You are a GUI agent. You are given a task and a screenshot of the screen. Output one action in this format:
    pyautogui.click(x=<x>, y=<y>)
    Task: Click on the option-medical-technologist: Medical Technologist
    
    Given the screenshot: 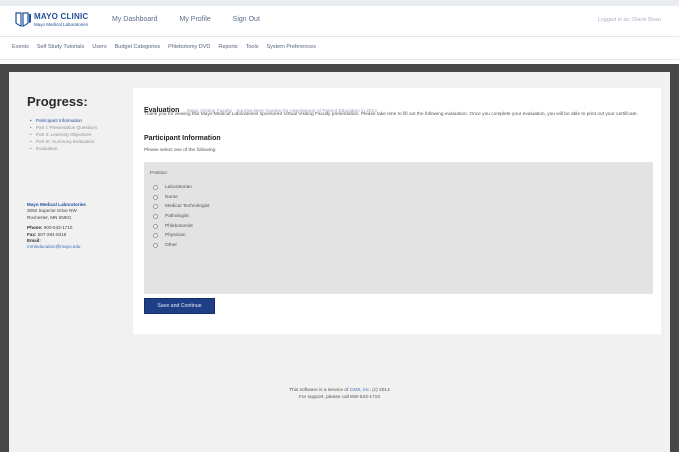 What is the action you would take?
    pyautogui.click(x=181, y=207)
    